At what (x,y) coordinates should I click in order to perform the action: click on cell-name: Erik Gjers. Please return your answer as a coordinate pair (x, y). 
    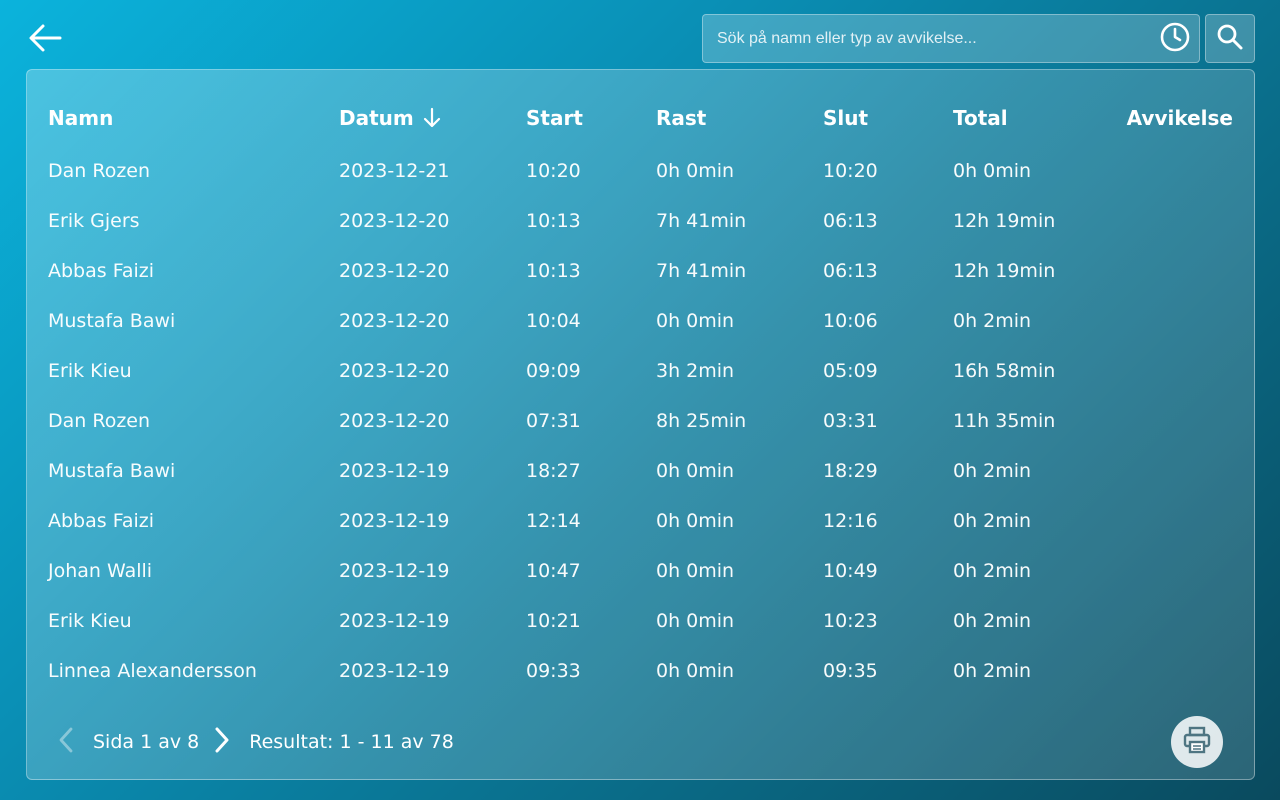
    Looking at the image, I should click on (94, 221).